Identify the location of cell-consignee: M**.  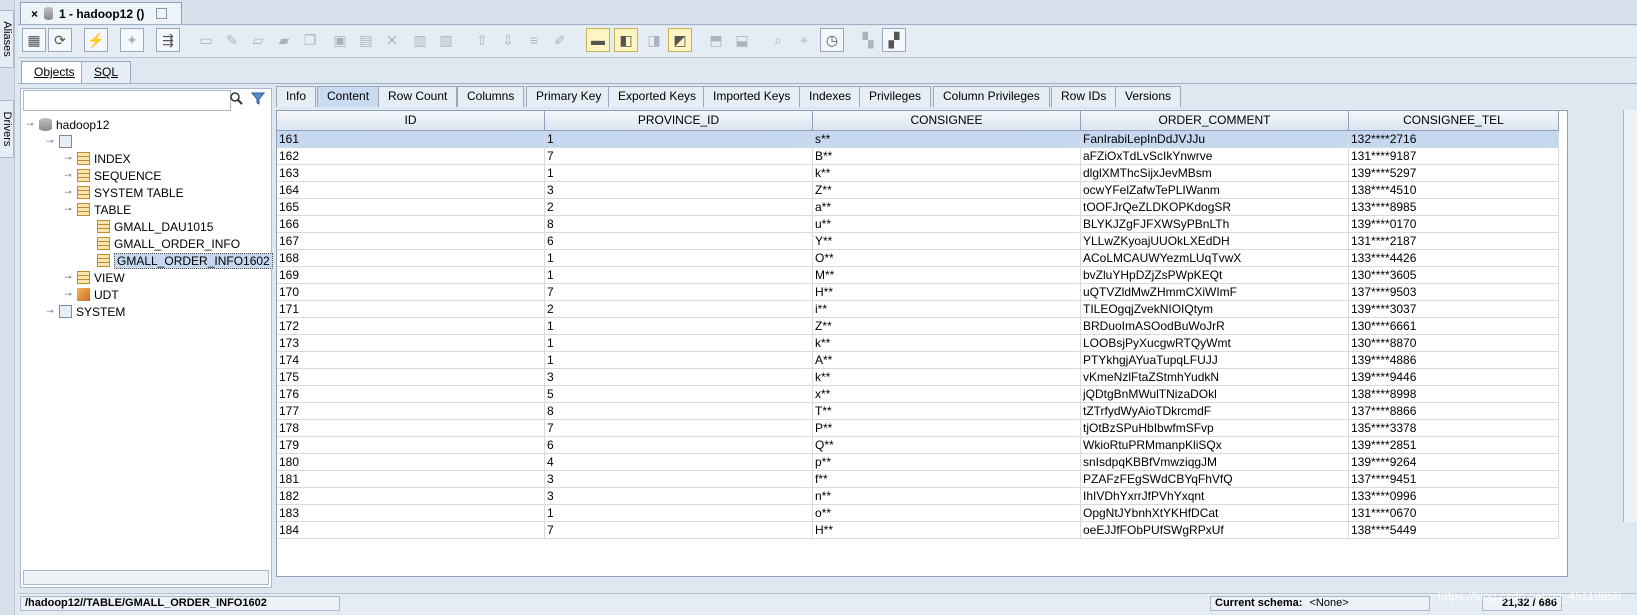
(947, 275).